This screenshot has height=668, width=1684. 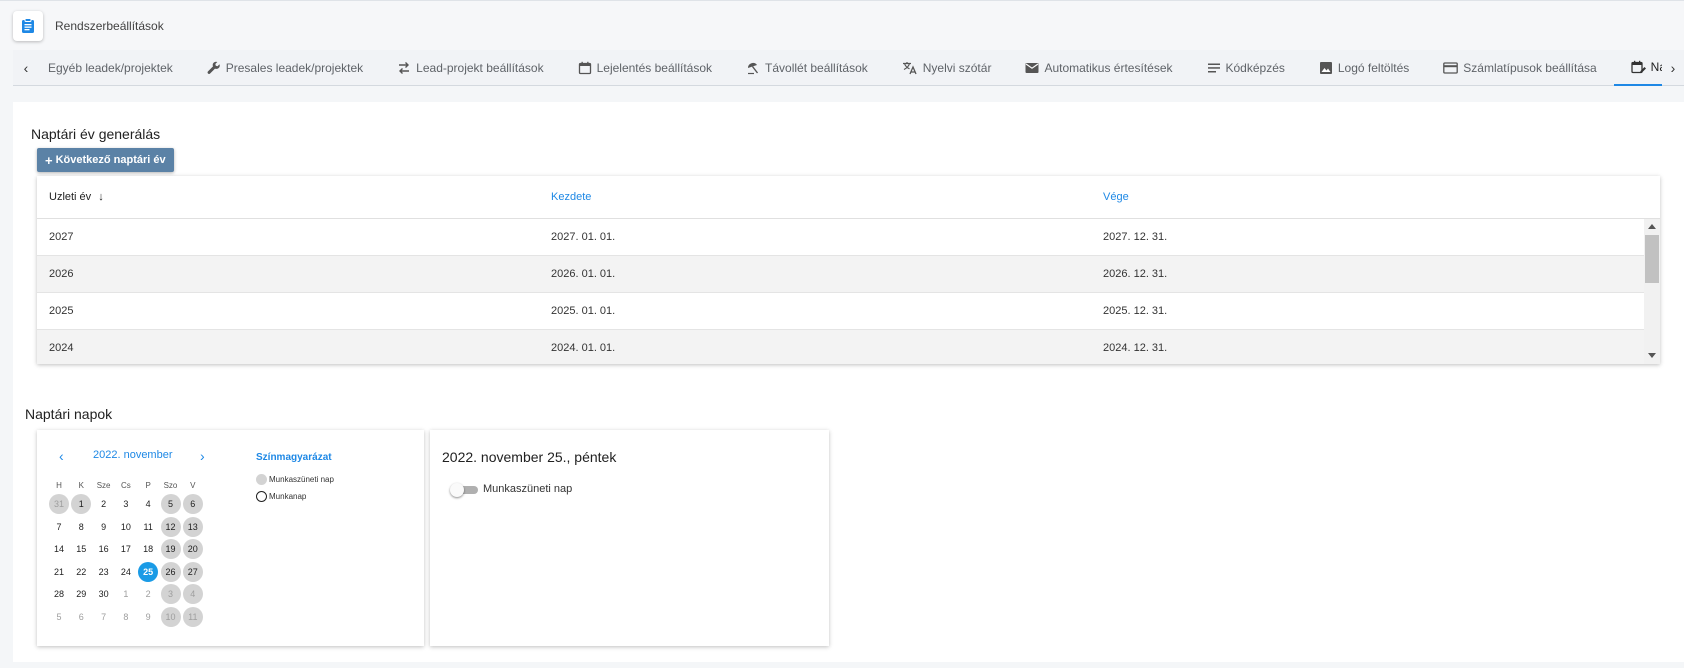 What do you see at coordinates (192, 571) in the screenshot?
I see `calendar-day: 27` at bounding box center [192, 571].